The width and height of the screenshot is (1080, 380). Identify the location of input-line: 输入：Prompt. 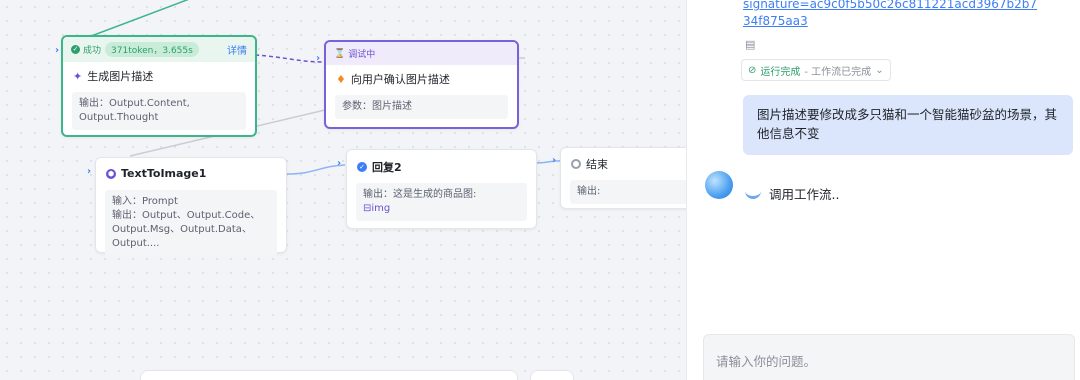
(145, 201).